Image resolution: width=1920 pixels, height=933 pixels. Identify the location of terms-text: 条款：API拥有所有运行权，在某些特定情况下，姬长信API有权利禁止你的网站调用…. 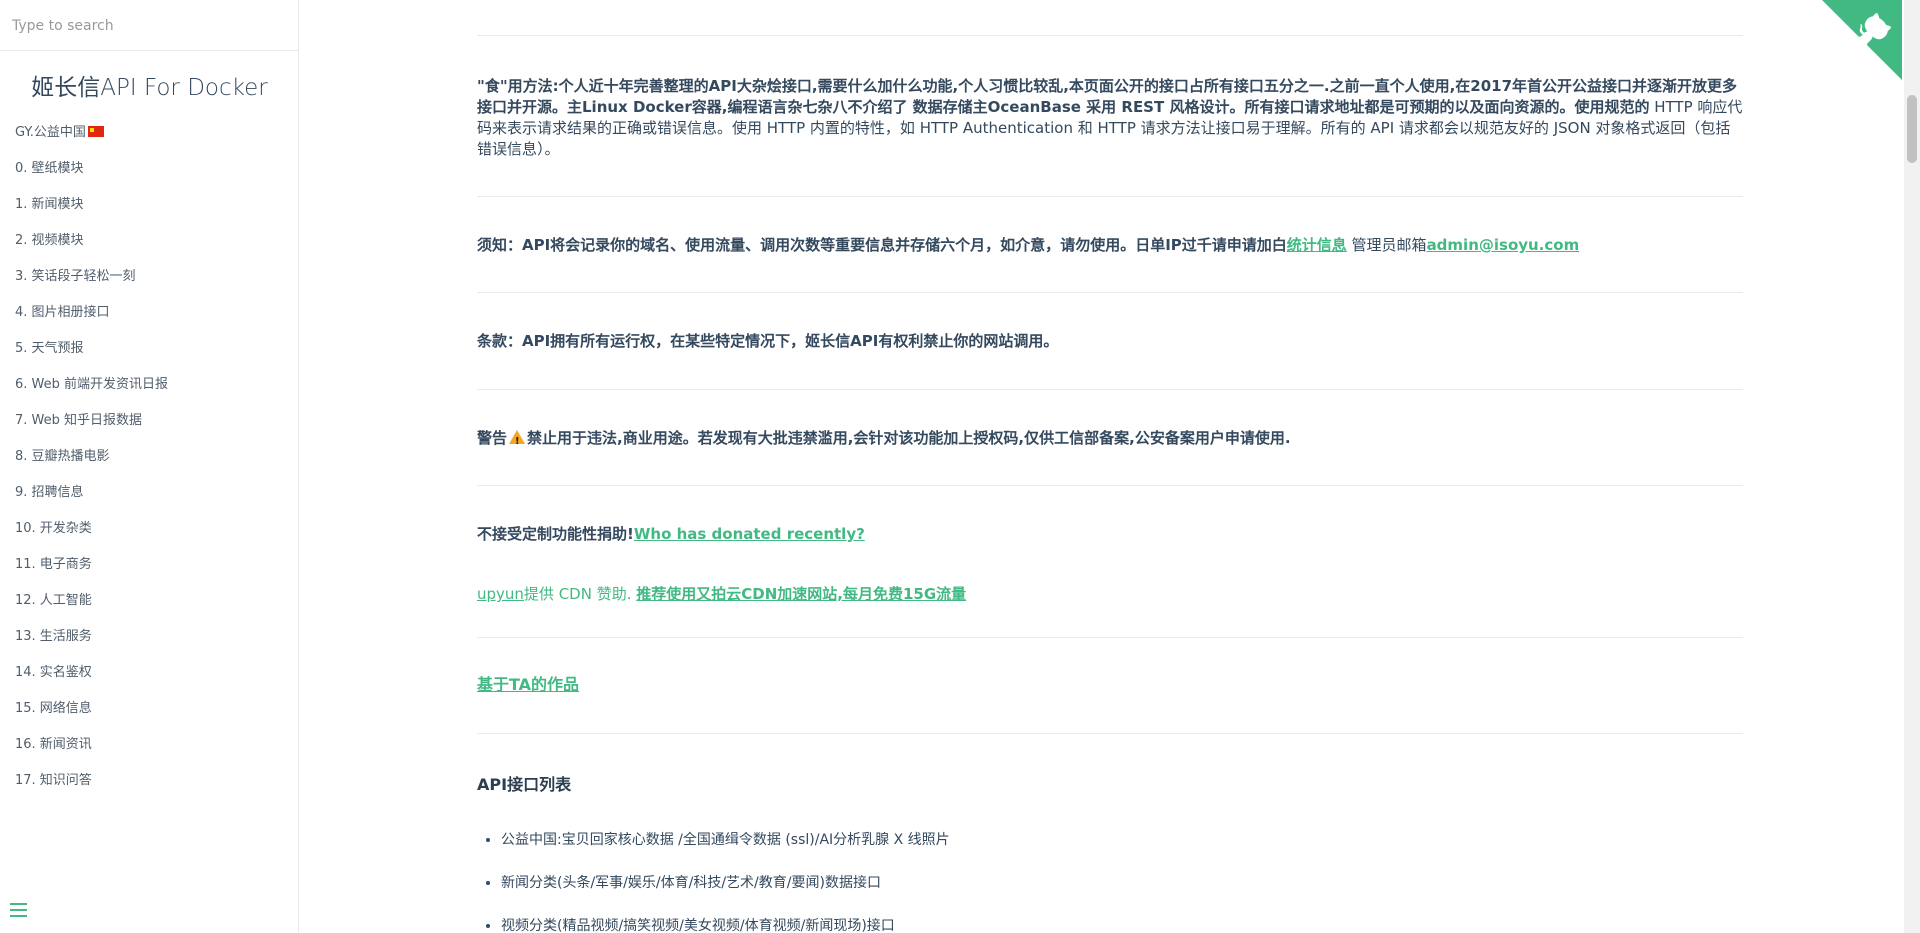
(768, 341).